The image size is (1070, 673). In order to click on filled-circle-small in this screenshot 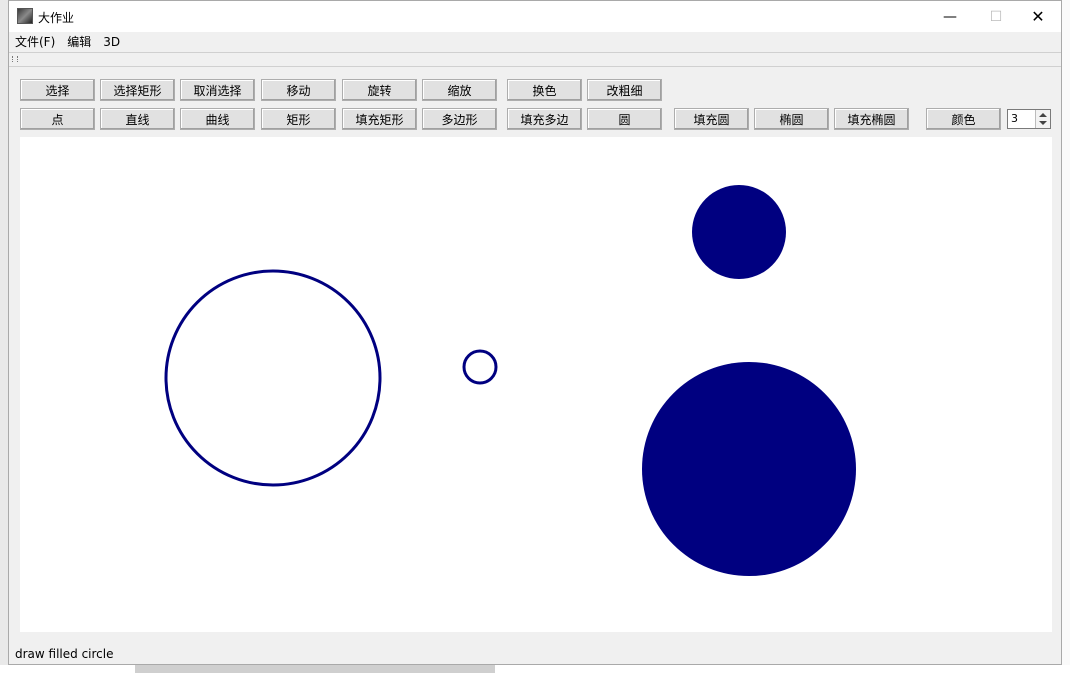, I will do `click(739, 232)`.